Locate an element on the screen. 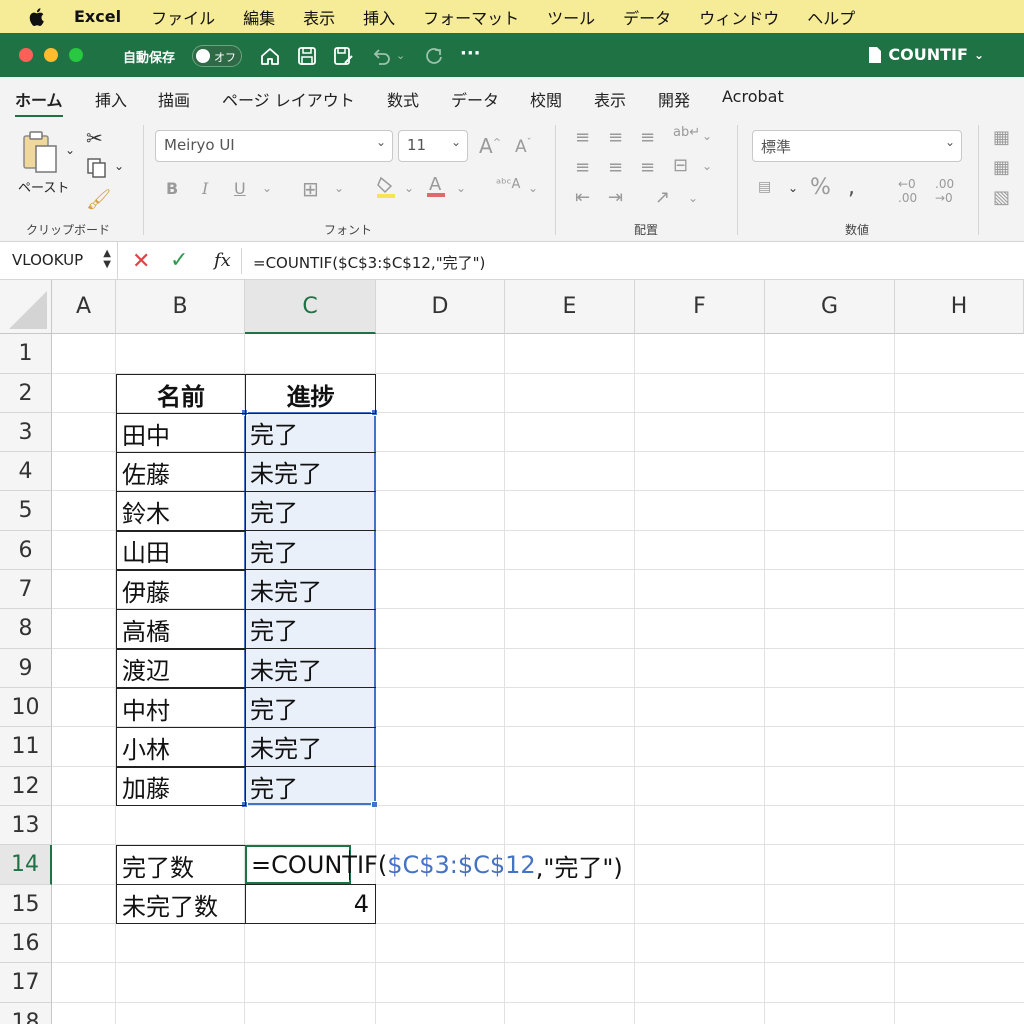 This screenshot has height=1024, width=1024. copy-icon is located at coordinates (97, 170).